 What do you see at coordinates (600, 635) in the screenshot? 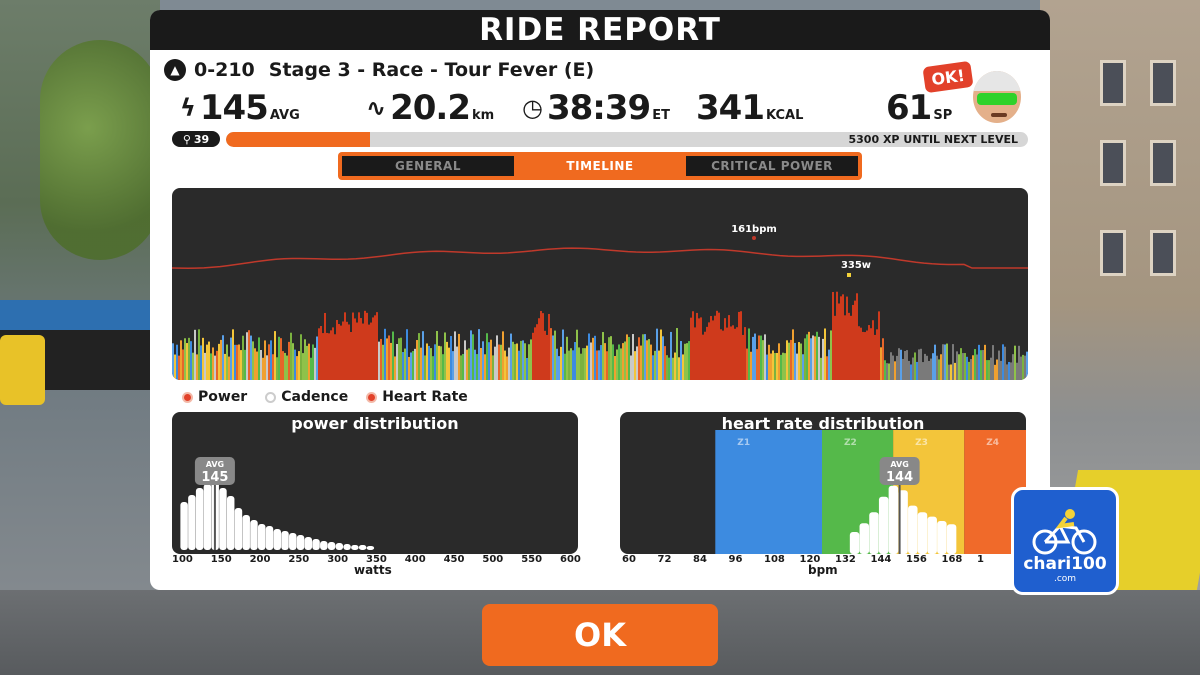
I see `ok-button: OK` at bounding box center [600, 635].